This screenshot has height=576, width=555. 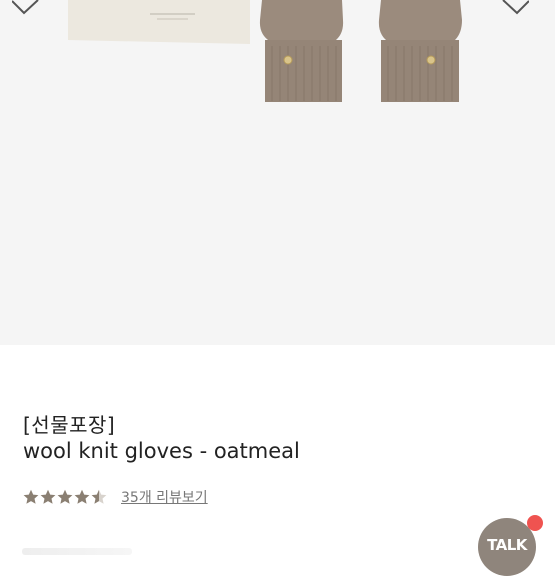 What do you see at coordinates (420, 20) in the screenshot?
I see `right-glove` at bounding box center [420, 20].